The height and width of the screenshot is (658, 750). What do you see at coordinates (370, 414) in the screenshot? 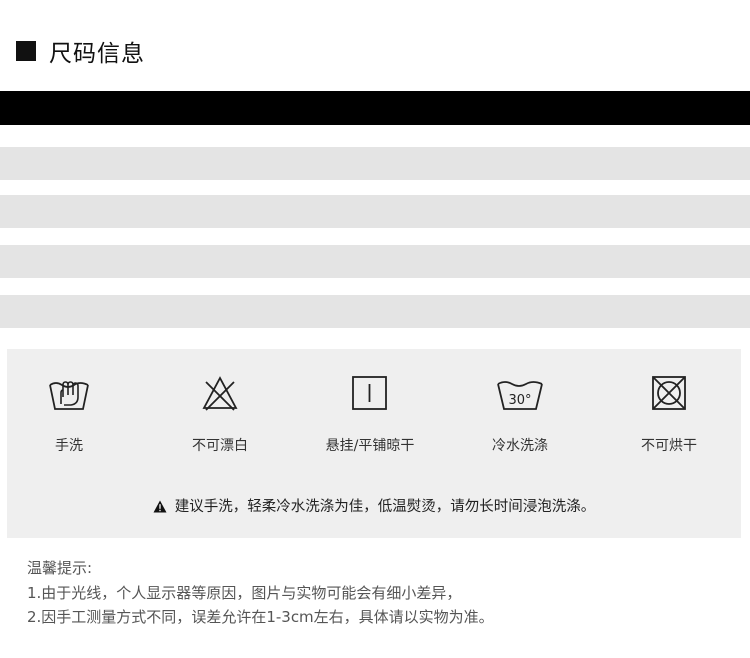
I see `care-item-hang-dry: 悬挂/平铺晾干` at bounding box center [370, 414].